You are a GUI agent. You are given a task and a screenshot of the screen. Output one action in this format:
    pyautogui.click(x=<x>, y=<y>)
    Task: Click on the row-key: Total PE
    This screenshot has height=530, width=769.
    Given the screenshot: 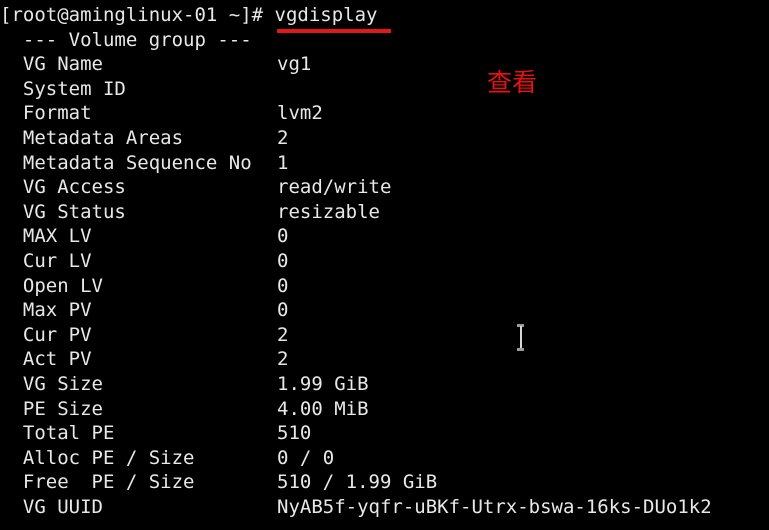 What is the action you would take?
    pyautogui.click(x=57, y=433)
    